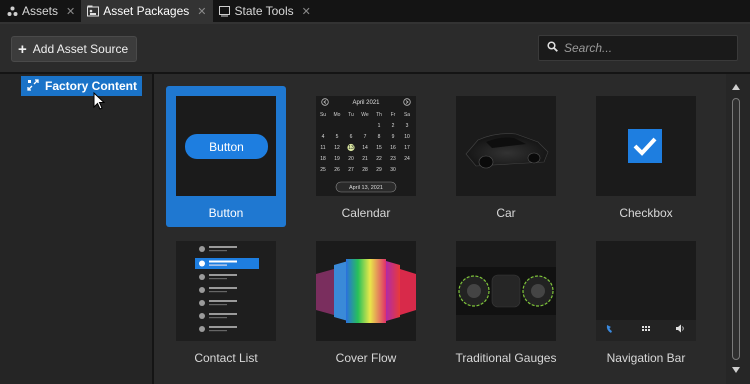 This screenshot has width=750, height=384. I want to click on calendar-month: April 2021, so click(366, 103).